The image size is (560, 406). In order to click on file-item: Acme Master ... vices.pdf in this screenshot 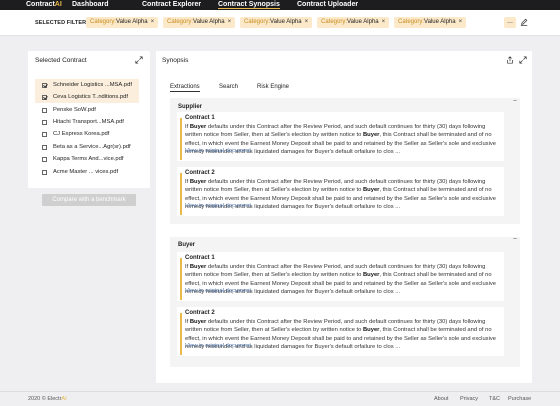, I will do `click(87, 172)`.